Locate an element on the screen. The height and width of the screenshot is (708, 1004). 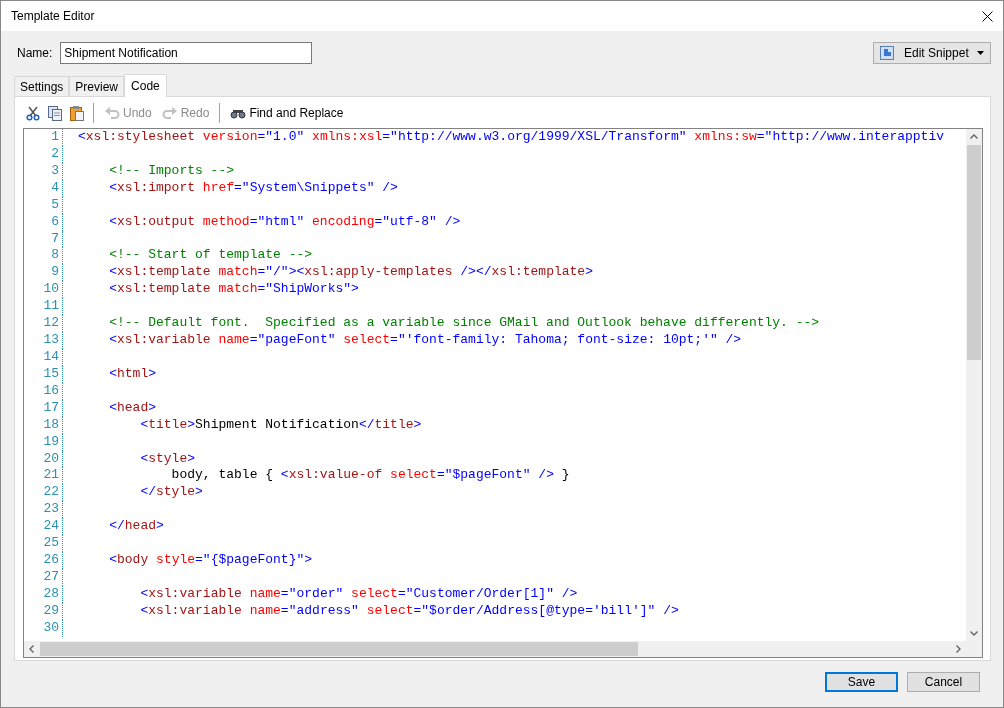
line-number: 25 is located at coordinates (51, 544).